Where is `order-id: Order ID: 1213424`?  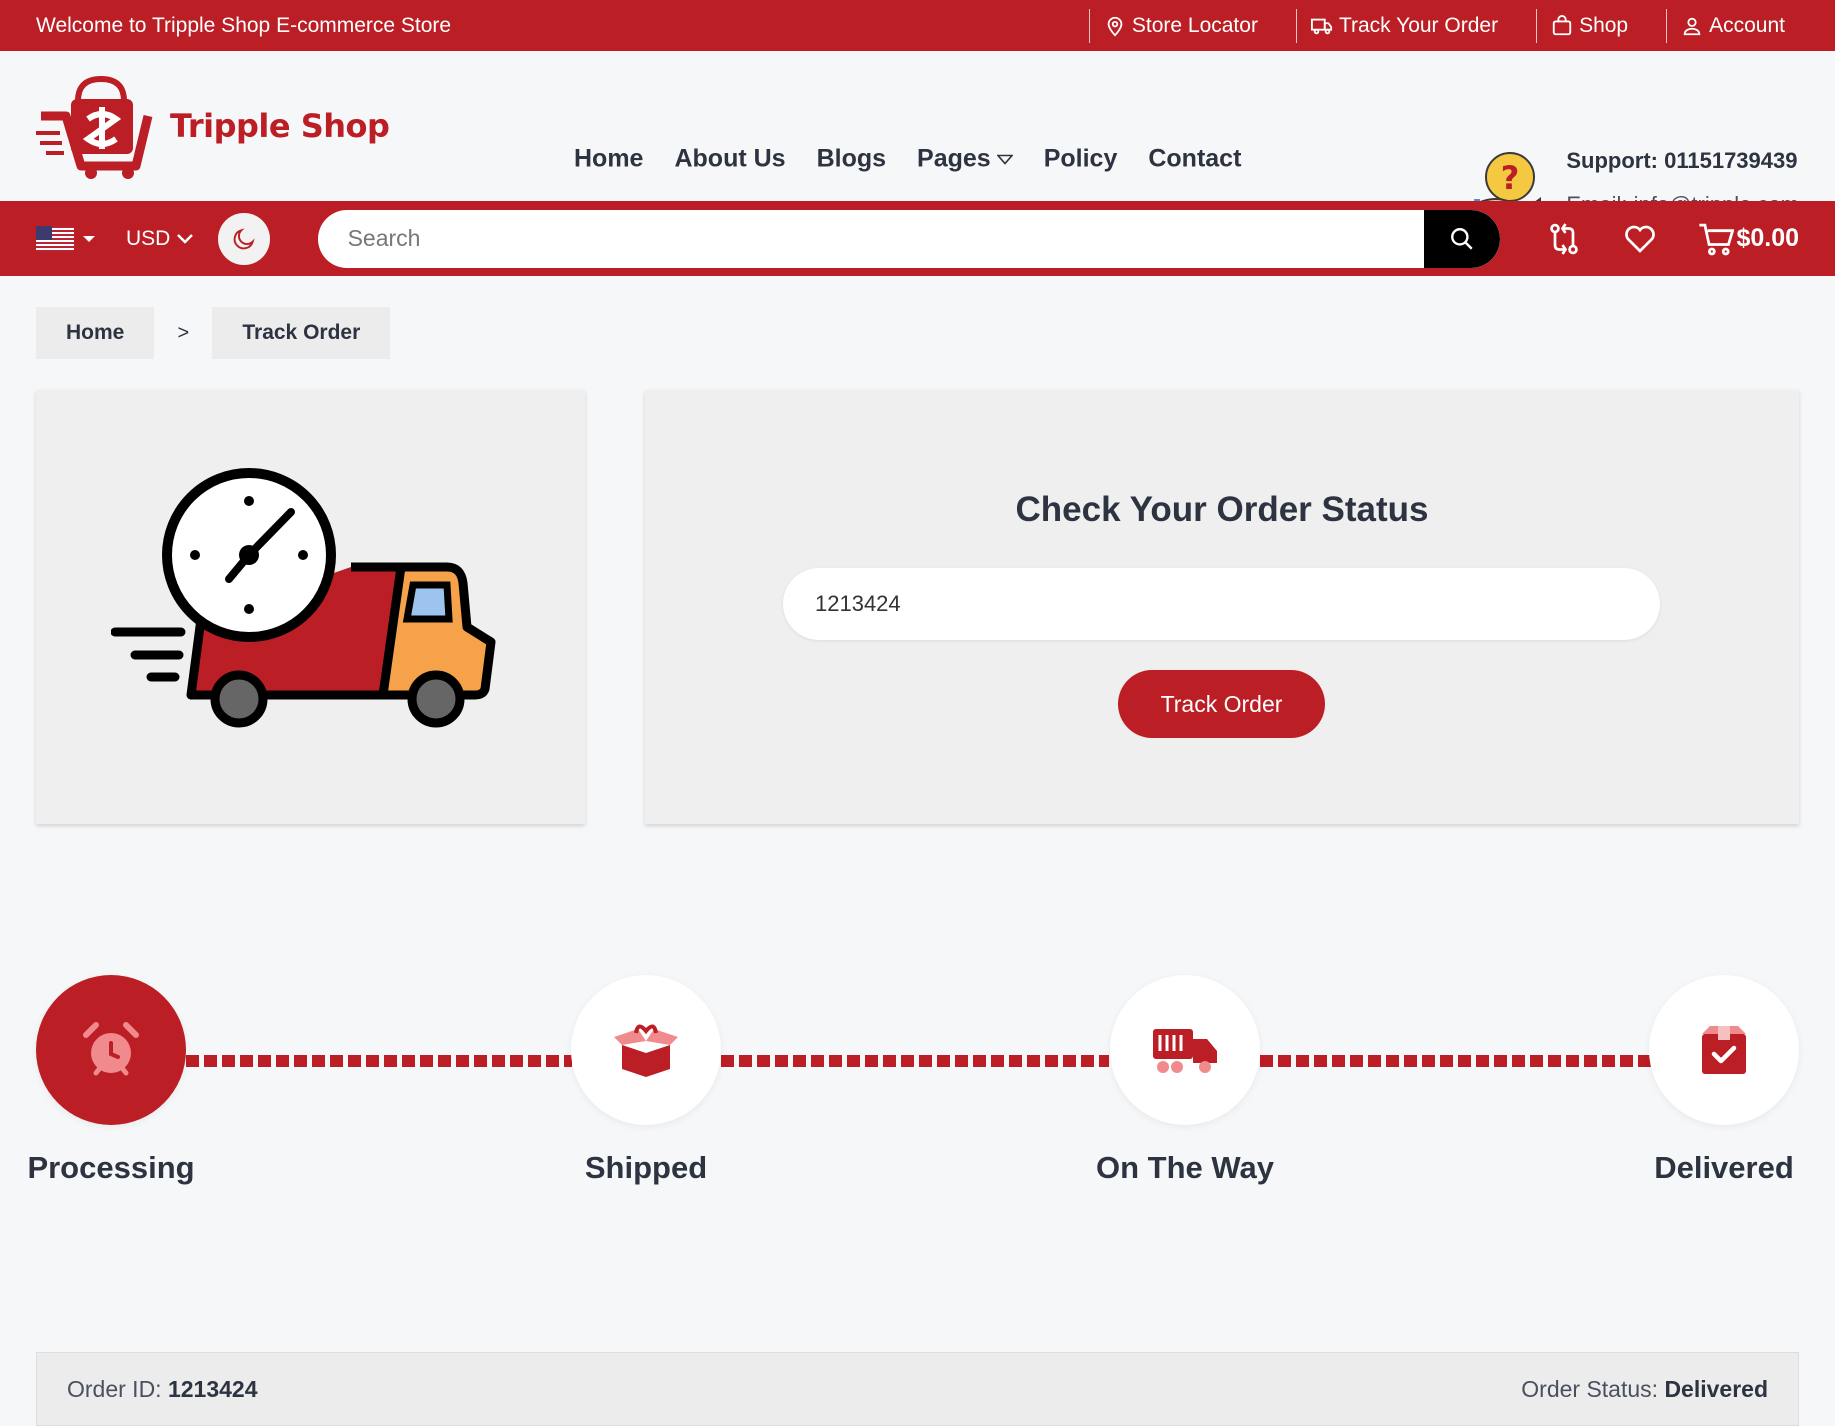 order-id: Order ID: 1213424 is located at coordinates (162, 1389).